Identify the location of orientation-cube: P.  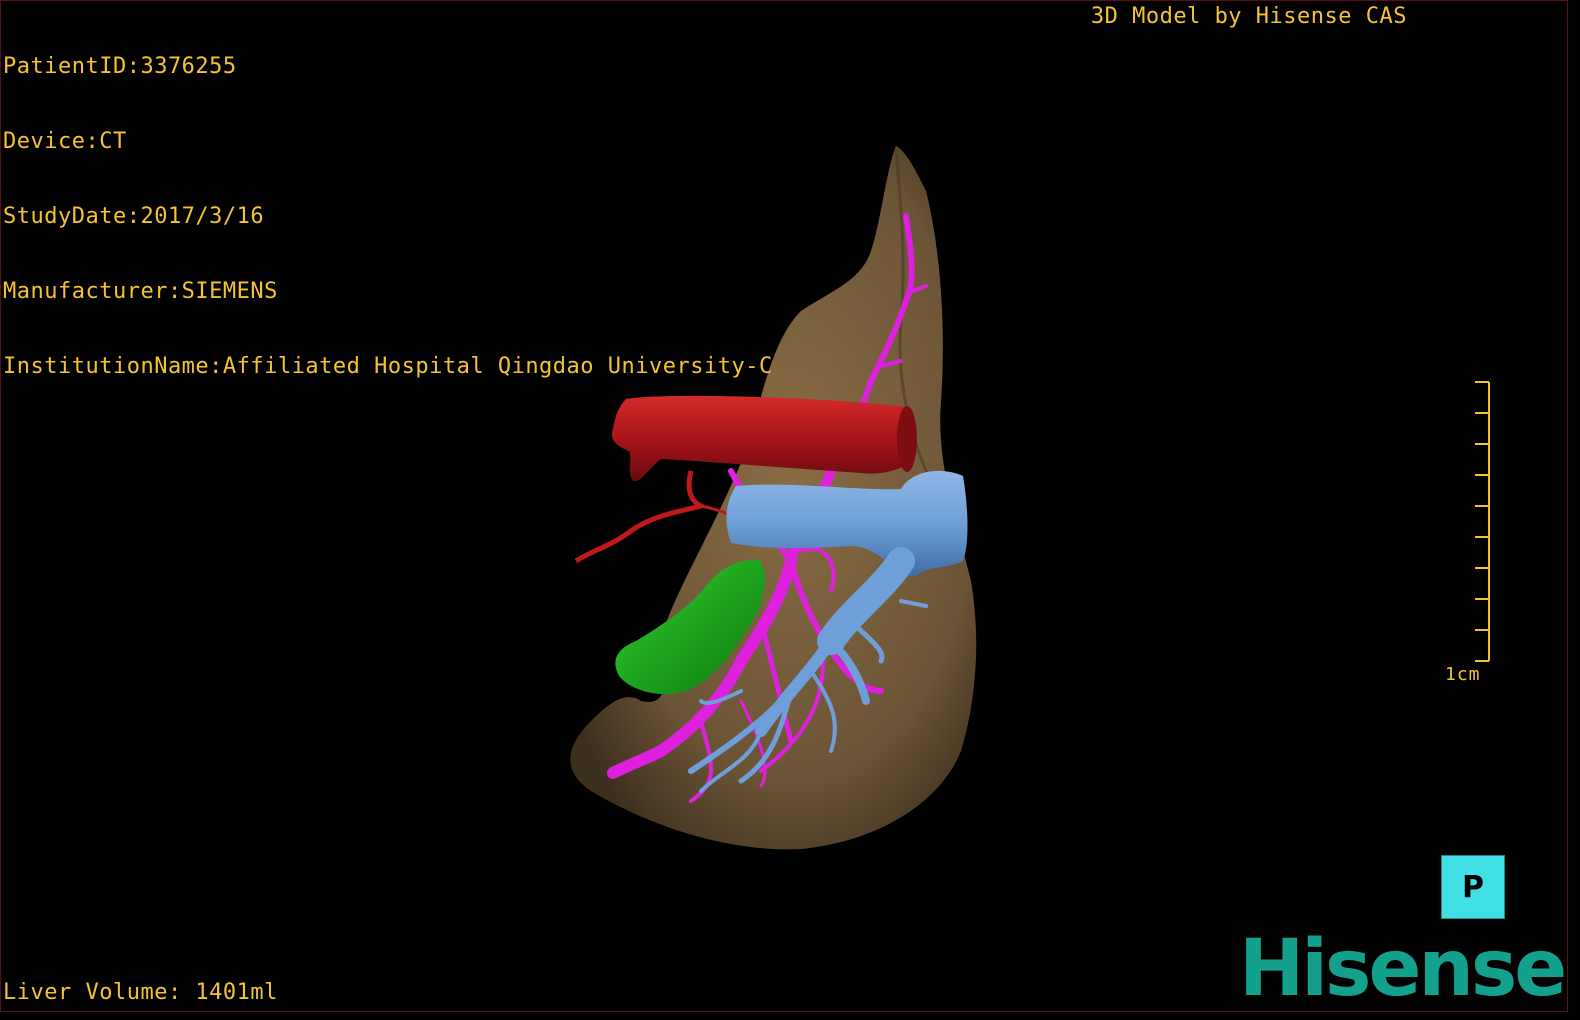
(1473, 887).